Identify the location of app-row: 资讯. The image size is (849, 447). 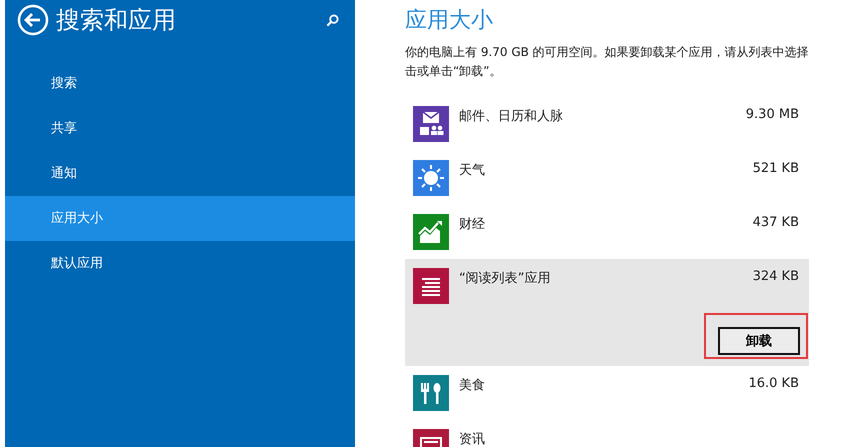
(607, 433).